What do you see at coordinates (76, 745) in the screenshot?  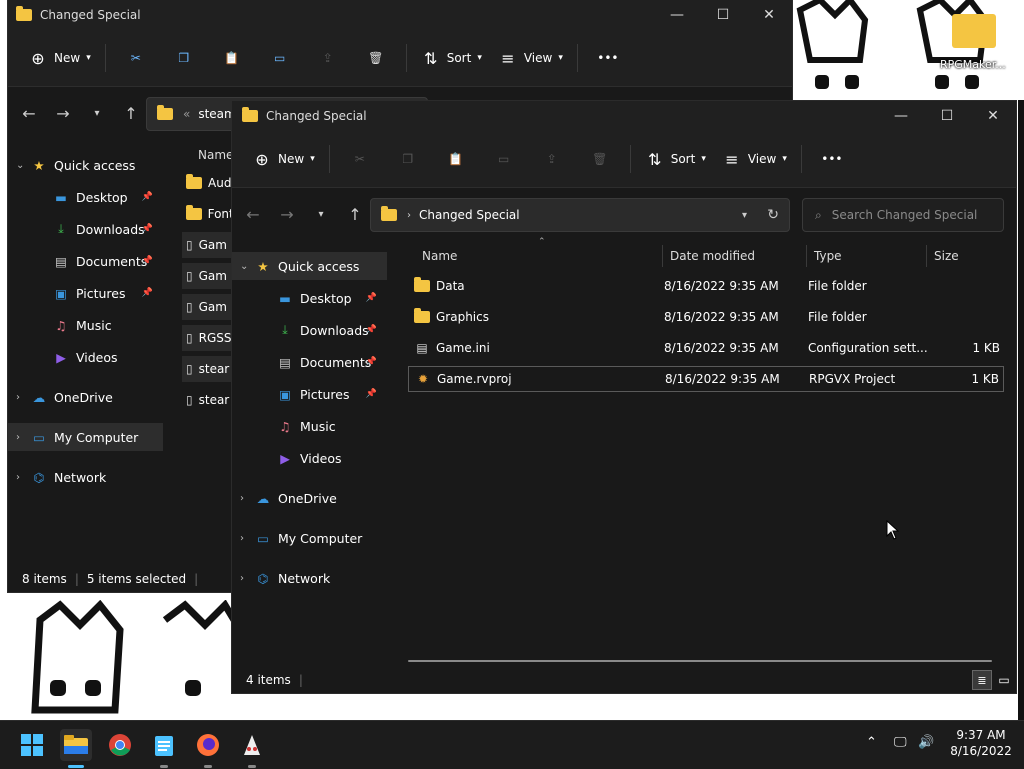 I see `file-explorer-icon` at bounding box center [76, 745].